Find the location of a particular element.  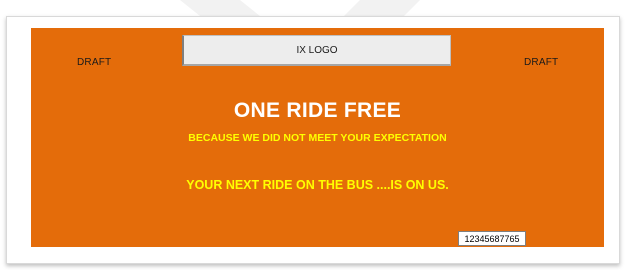

serial-number-box: 12345687765 is located at coordinates (492, 238).